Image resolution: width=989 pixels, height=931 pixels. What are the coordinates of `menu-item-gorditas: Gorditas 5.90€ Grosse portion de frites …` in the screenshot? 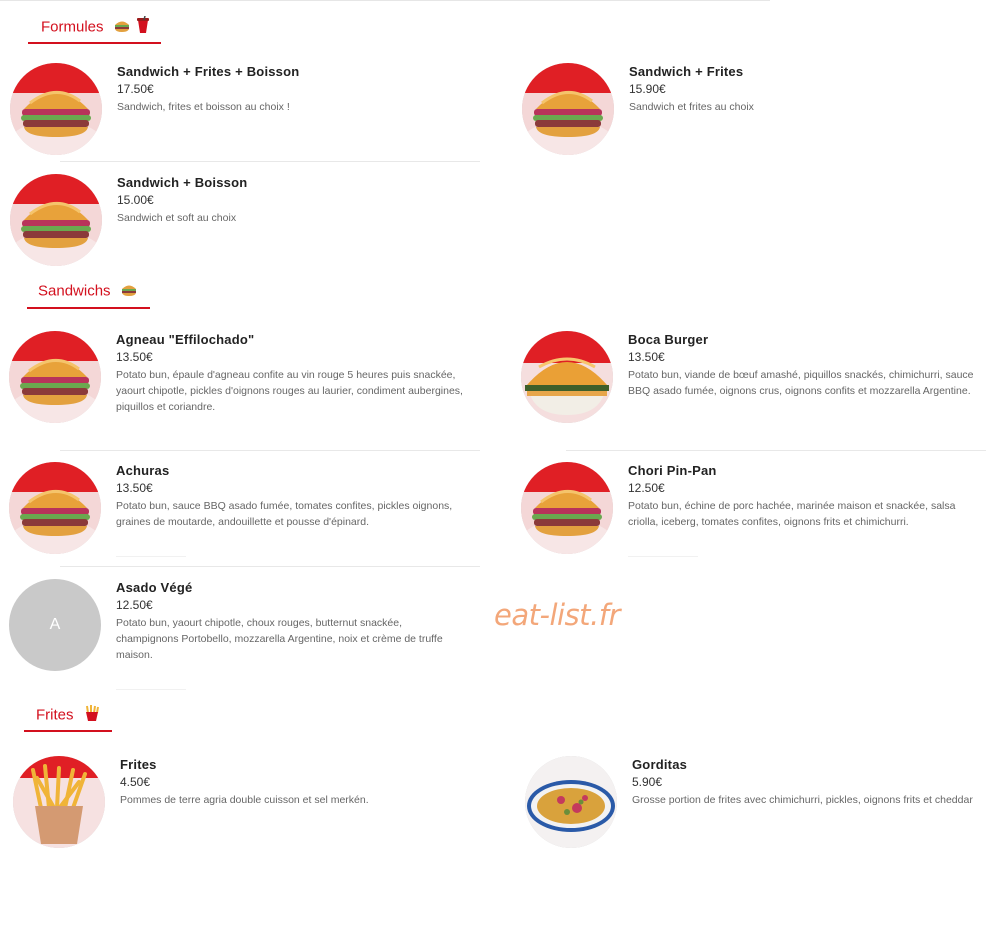 It's located at (749, 802).